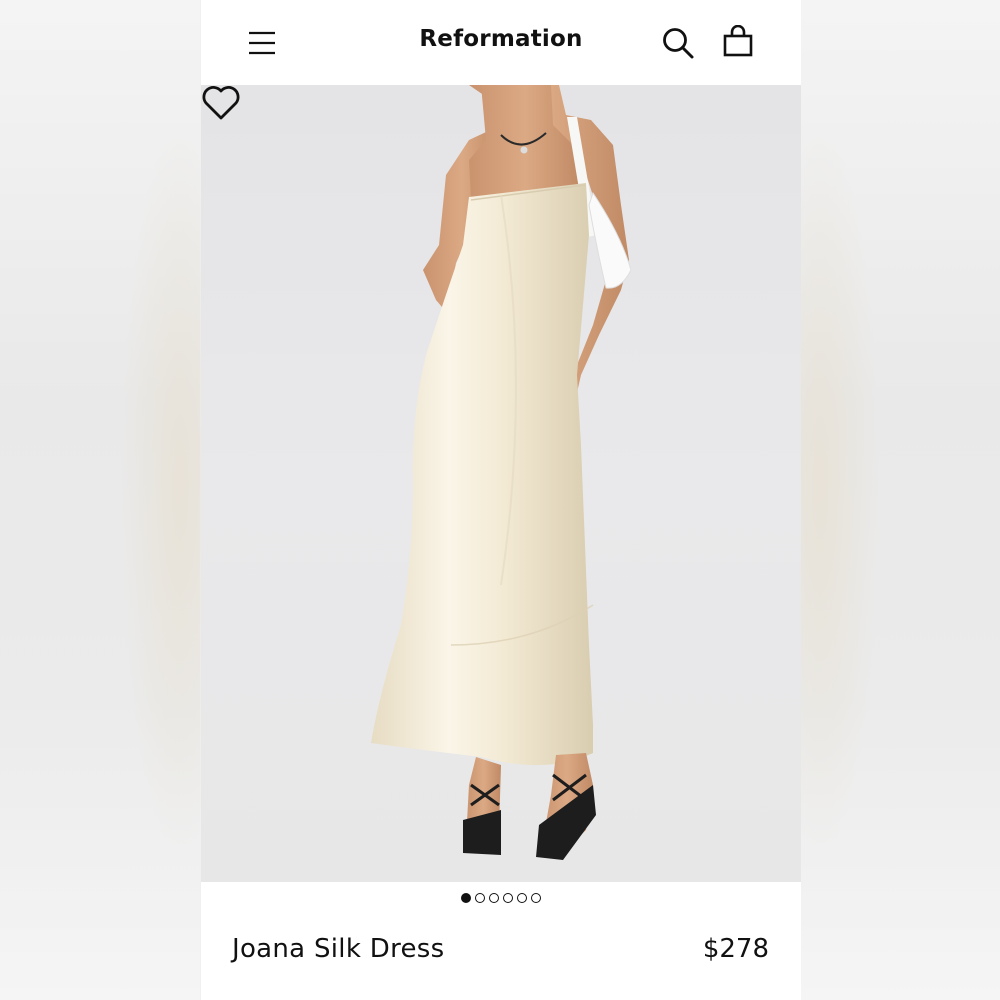 The width and height of the screenshot is (1000, 1000). What do you see at coordinates (501, 39) in the screenshot?
I see `brand-logo: Reformation` at bounding box center [501, 39].